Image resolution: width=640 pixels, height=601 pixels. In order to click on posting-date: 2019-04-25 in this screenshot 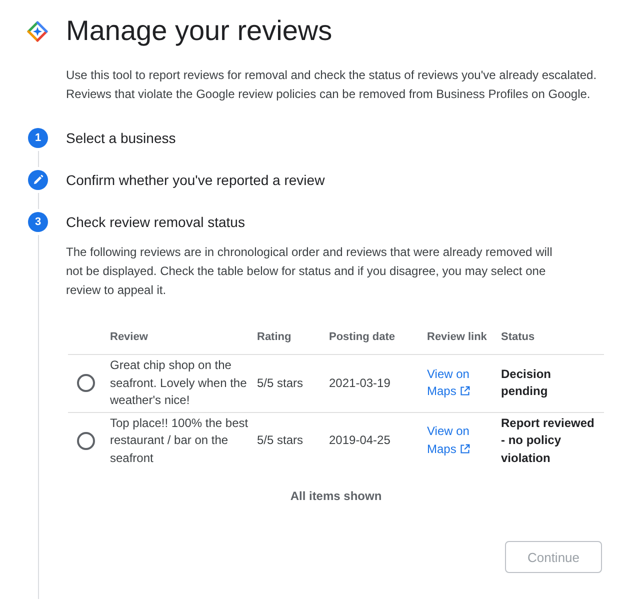, I will do `click(360, 440)`.